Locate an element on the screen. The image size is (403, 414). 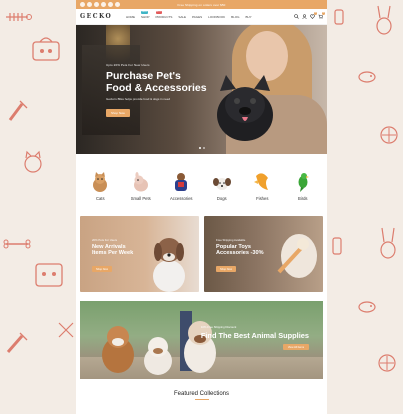
cart-icon: 0 is located at coordinates (321, 15).